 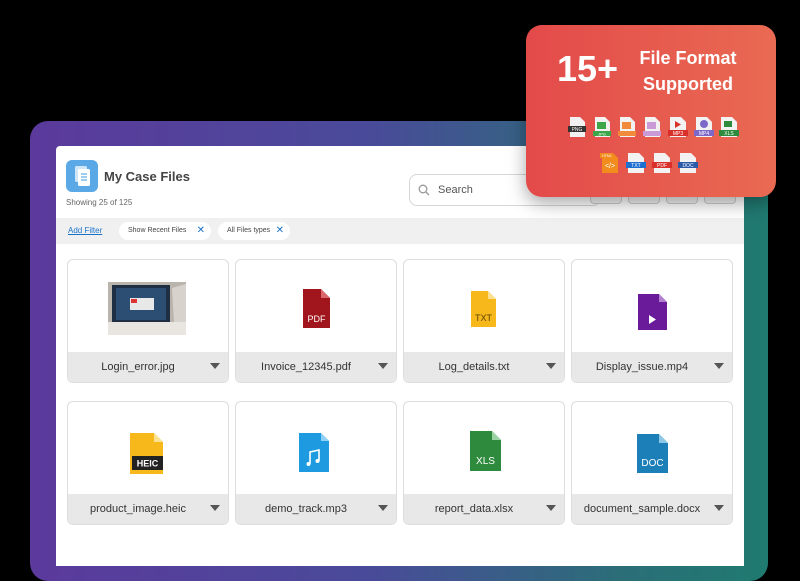 I want to click on file-type-label: TXT, so click(x=484, y=318).